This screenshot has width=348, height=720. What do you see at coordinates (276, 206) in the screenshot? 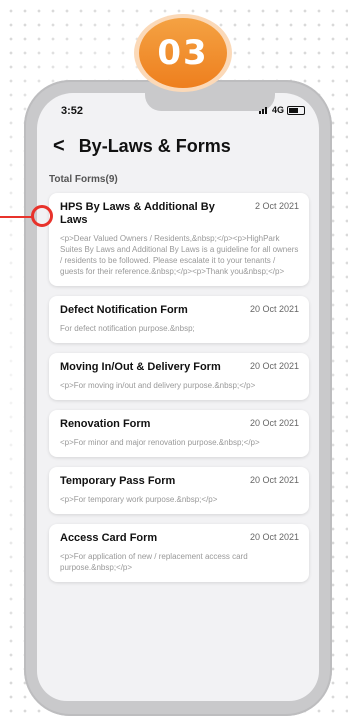
I see `form-date: 2 Oct 2021` at bounding box center [276, 206].